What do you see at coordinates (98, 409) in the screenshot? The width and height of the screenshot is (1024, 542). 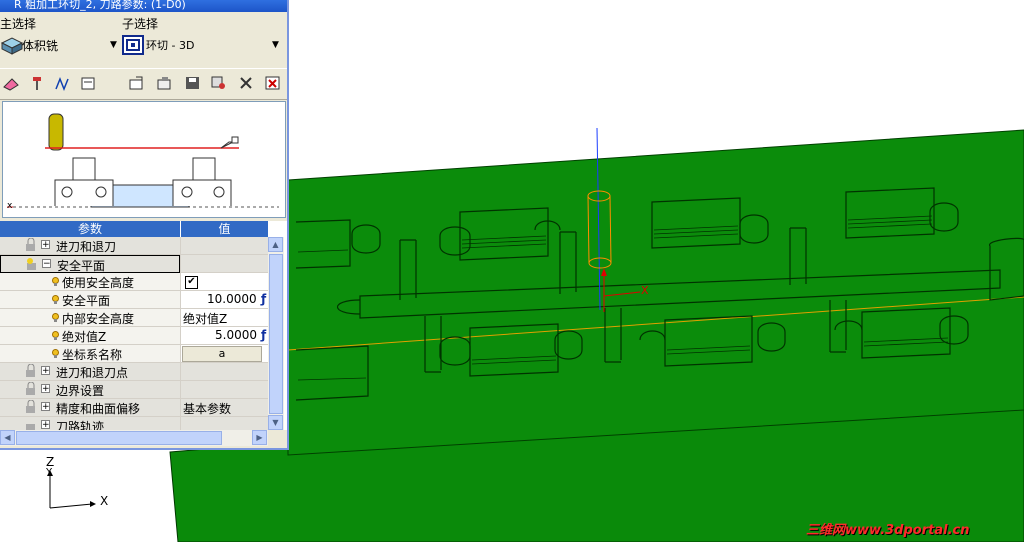 I see `param-name: 精度和曲面偏移` at bounding box center [98, 409].